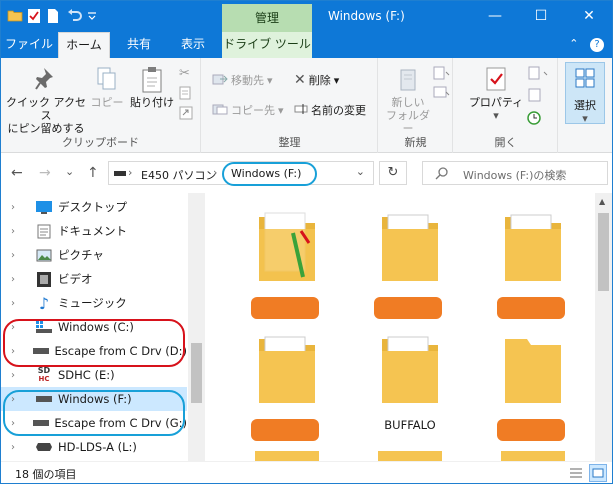 This screenshot has height=484, width=613. What do you see at coordinates (442, 74) in the screenshot?
I see `new-item-icon` at bounding box center [442, 74].